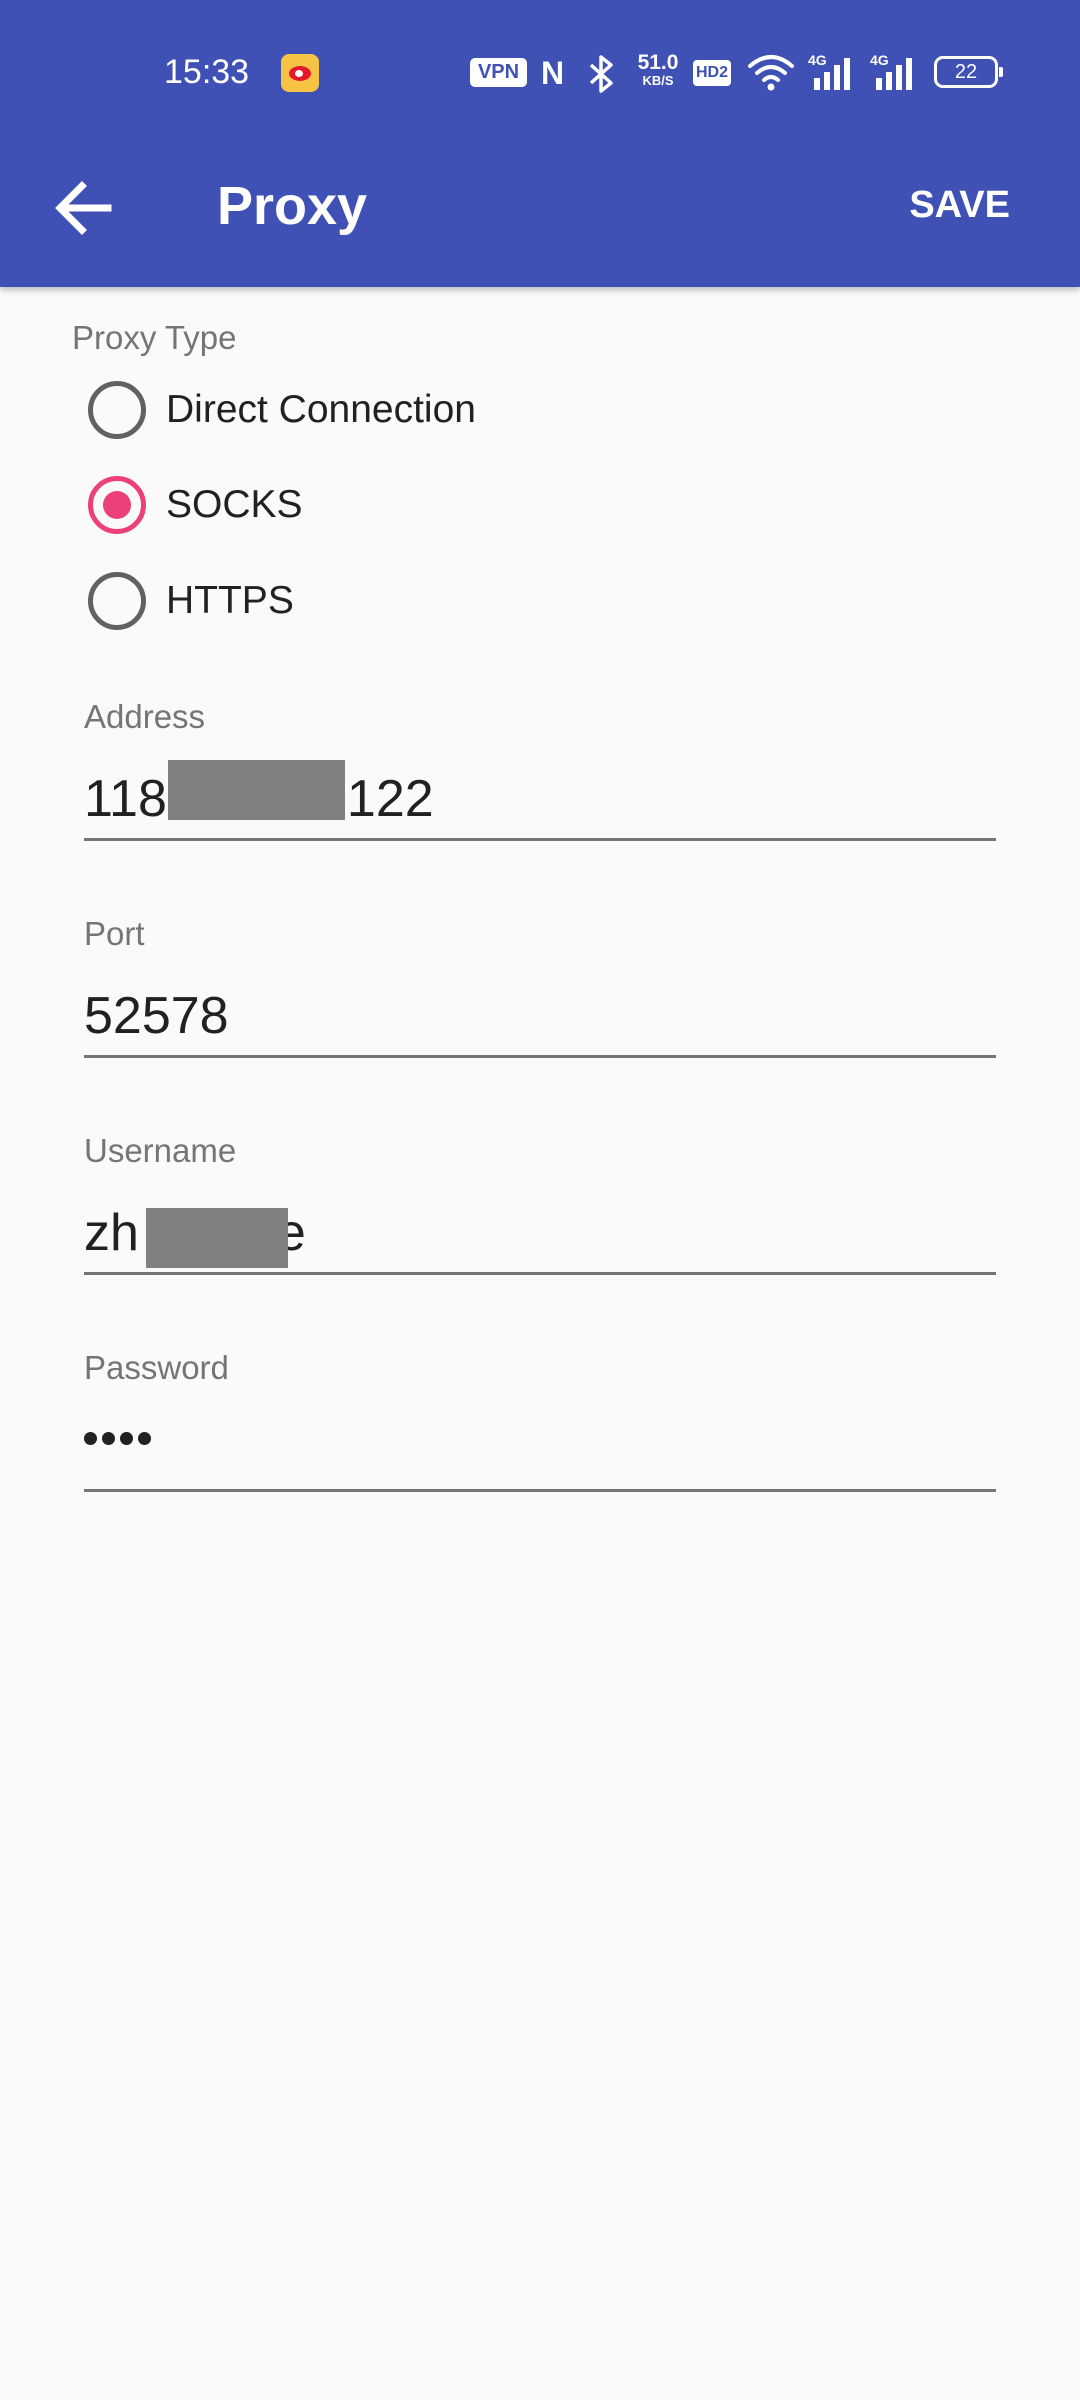 This screenshot has height=2400, width=1080. Describe the element at coordinates (125, 799) in the screenshot. I see `address-value-start: 118` at that location.